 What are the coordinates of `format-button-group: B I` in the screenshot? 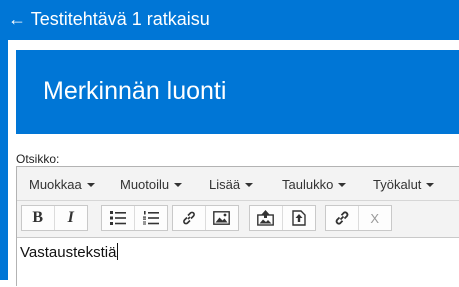 It's located at (54, 218).